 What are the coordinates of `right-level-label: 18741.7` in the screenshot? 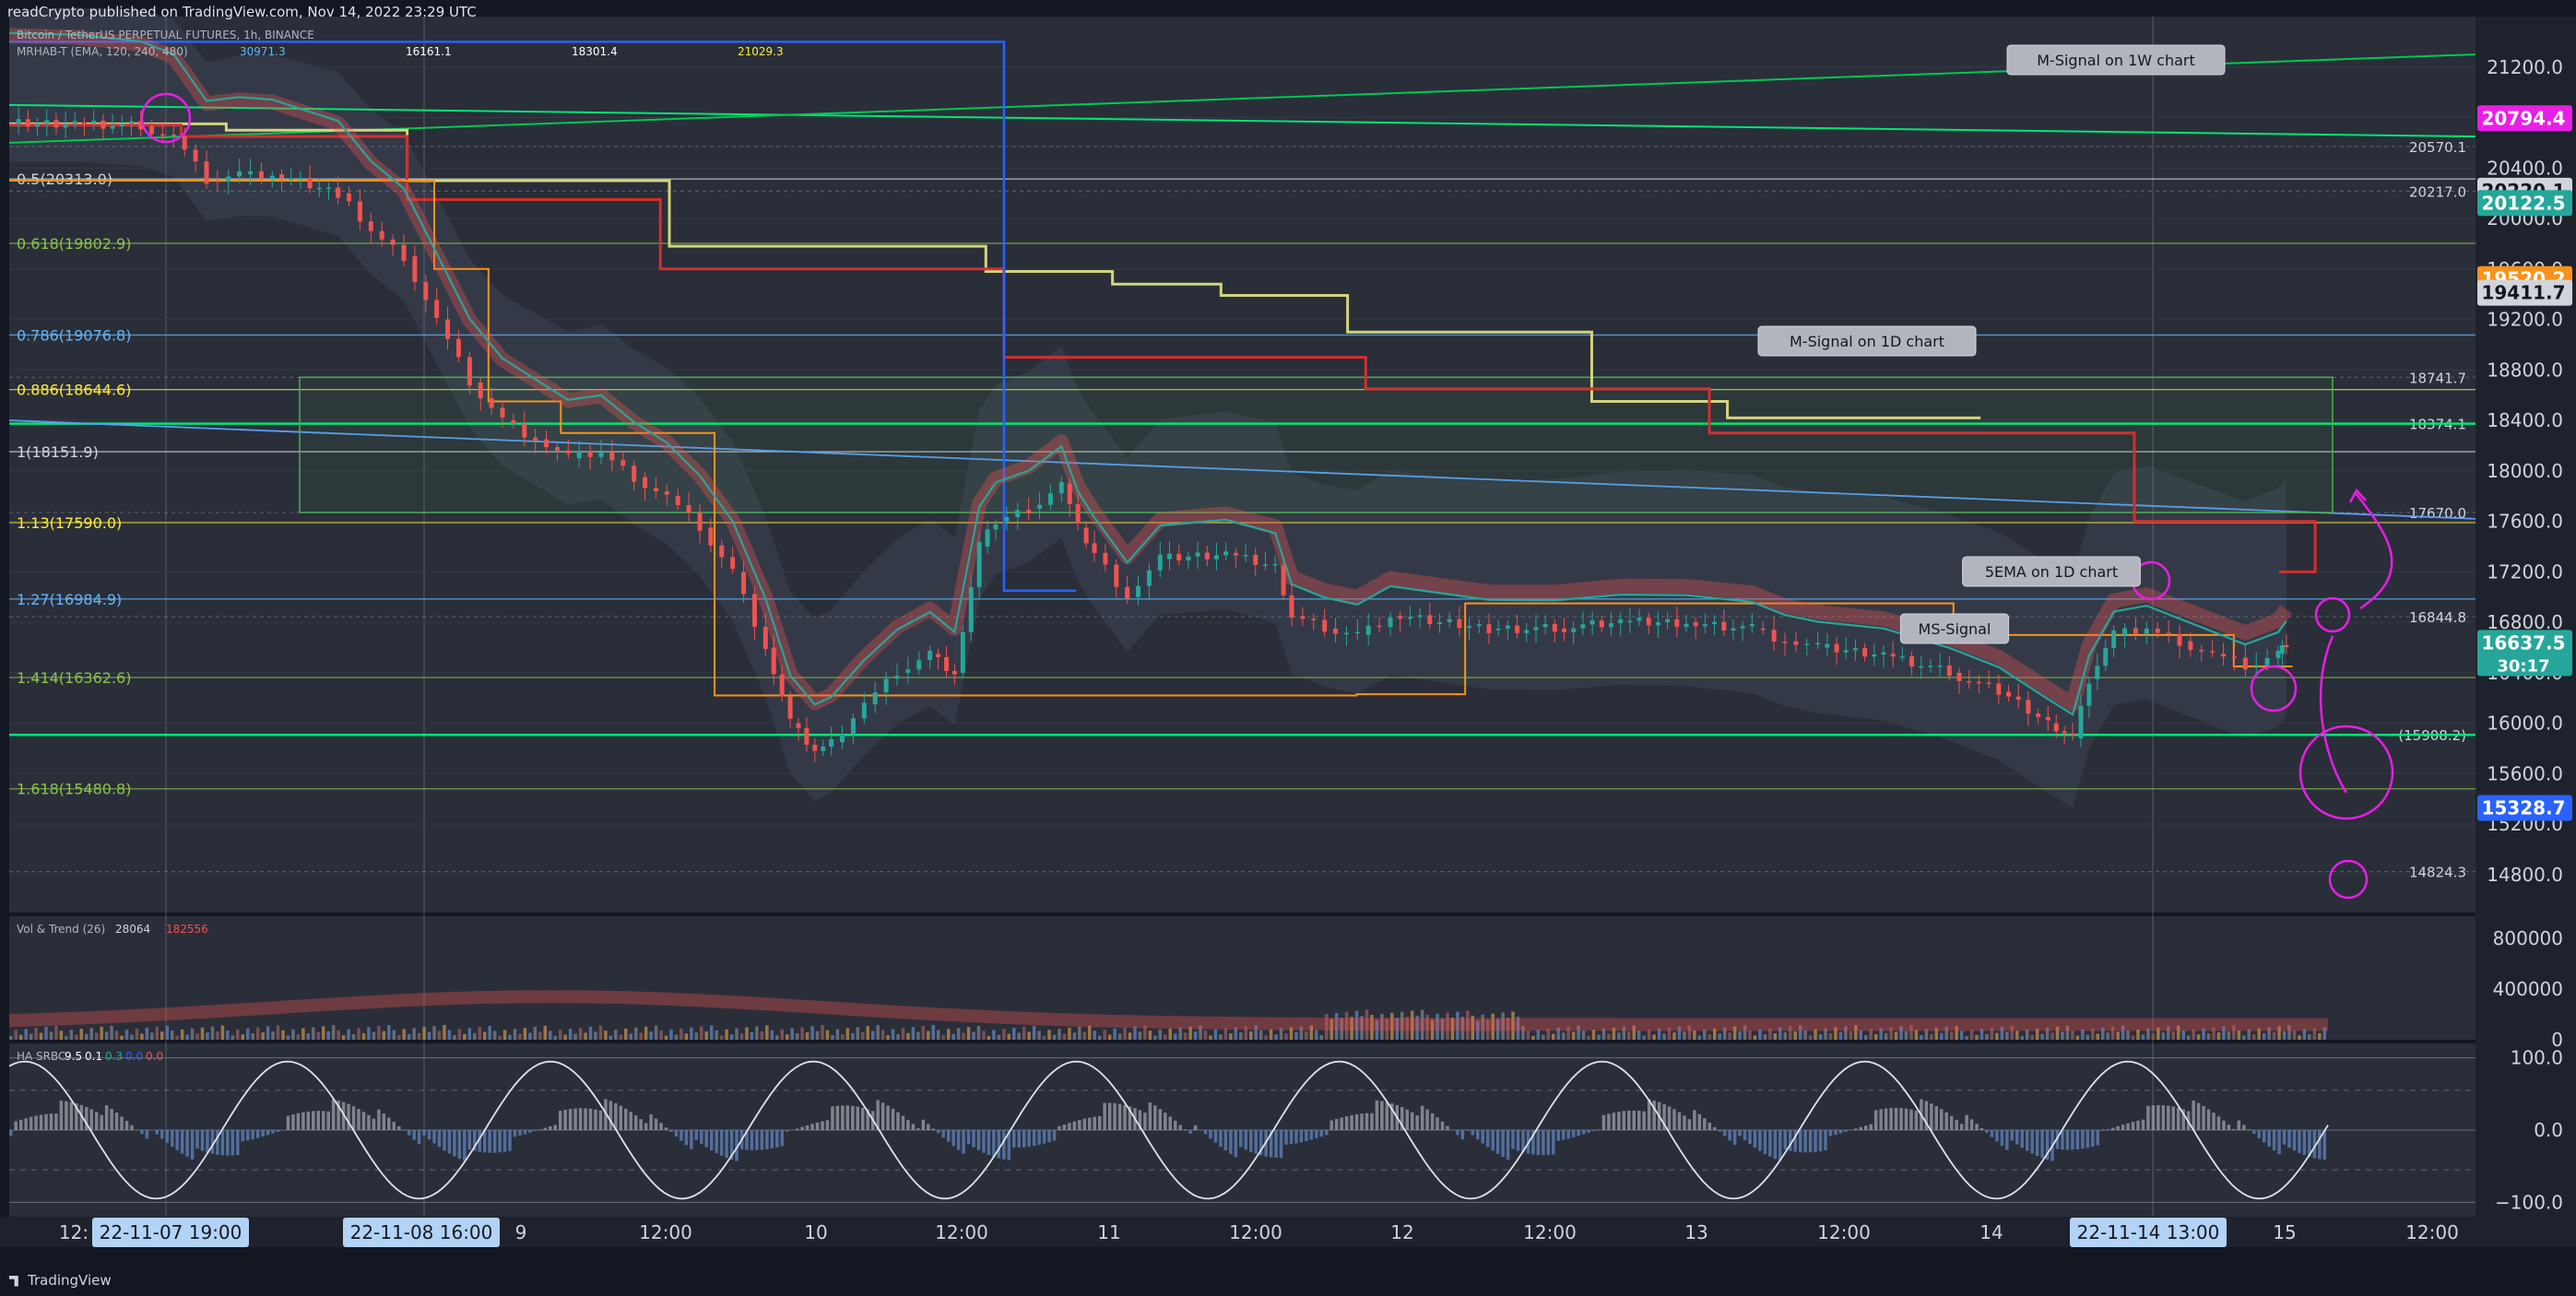 It's located at (2437, 378).